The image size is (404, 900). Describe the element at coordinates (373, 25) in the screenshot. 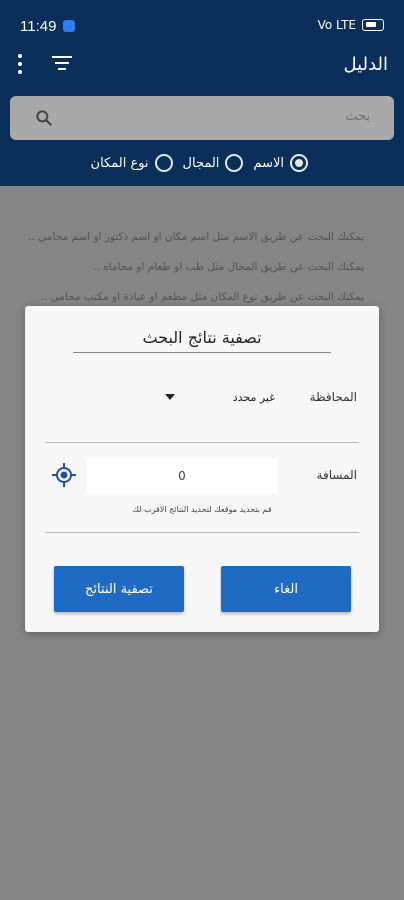

I see `battery-icon` at that location.